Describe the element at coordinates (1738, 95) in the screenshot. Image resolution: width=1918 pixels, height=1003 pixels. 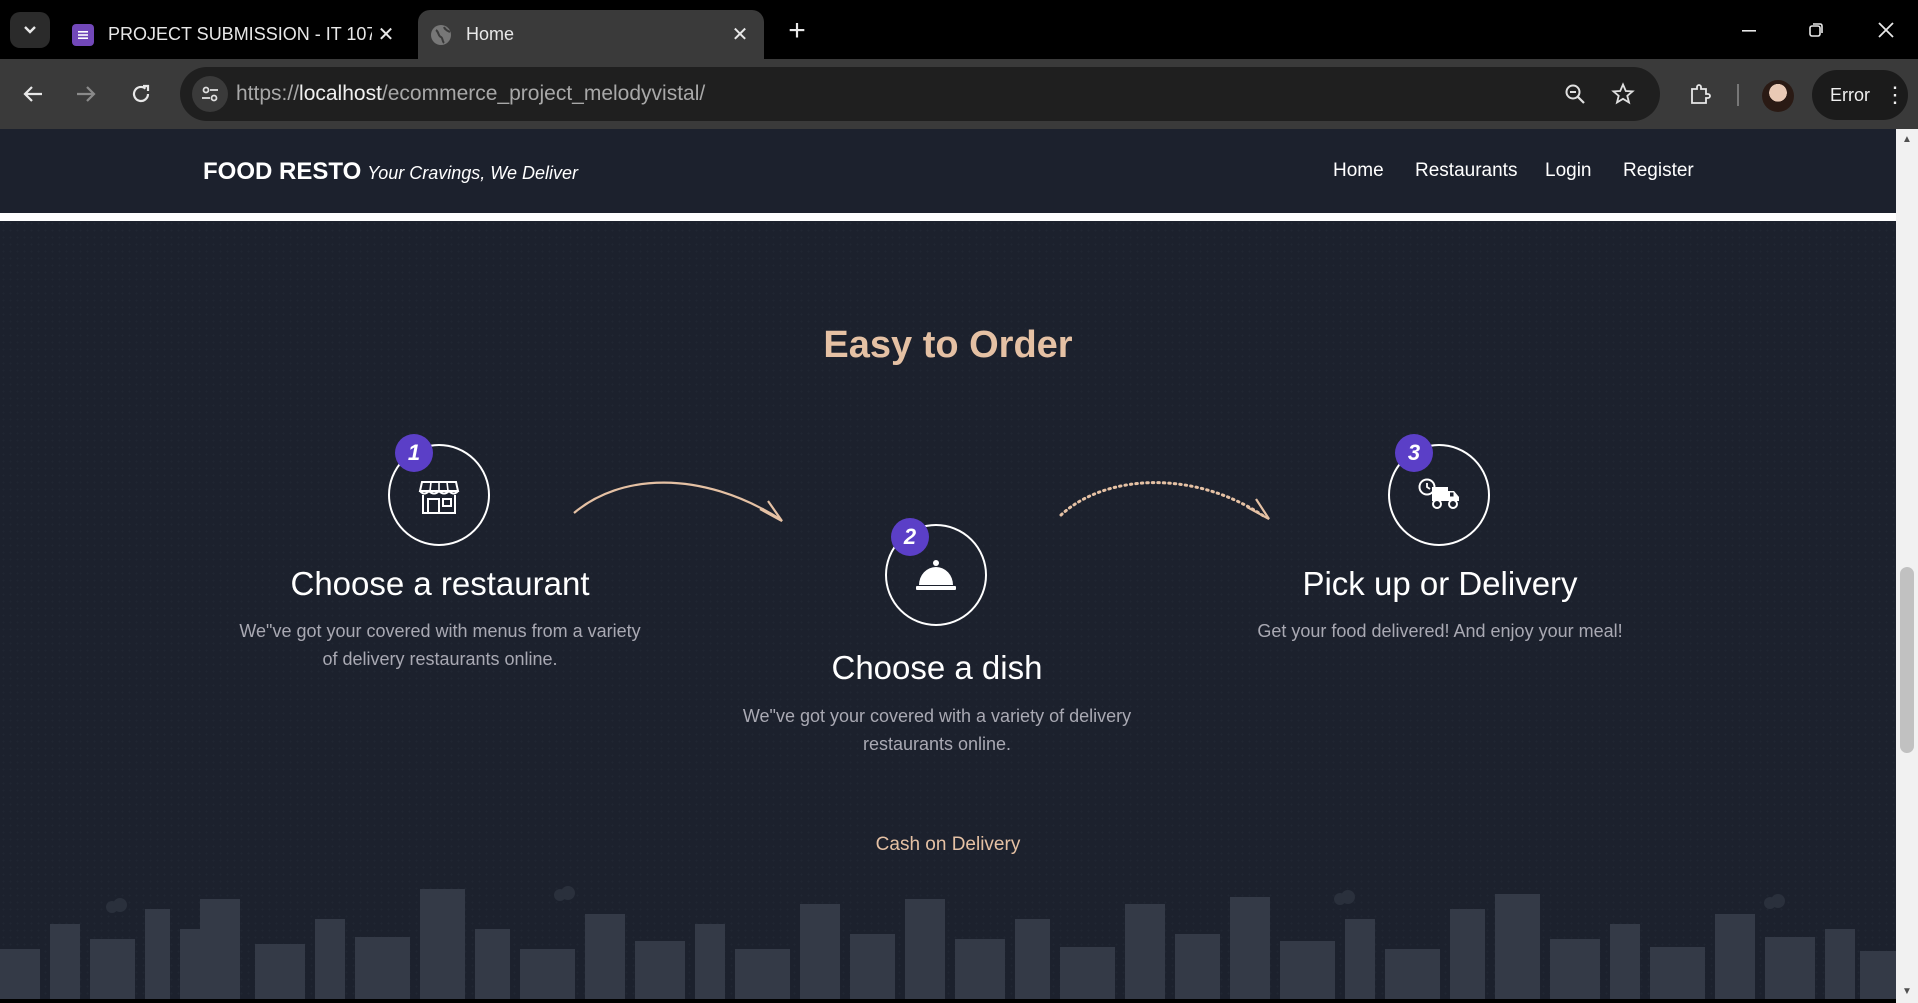
I see `toolbar-divider` at that location.